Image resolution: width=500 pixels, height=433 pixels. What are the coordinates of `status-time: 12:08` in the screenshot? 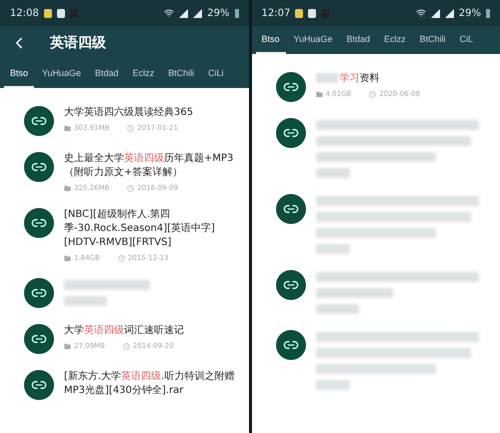 It's located at (24, 13).